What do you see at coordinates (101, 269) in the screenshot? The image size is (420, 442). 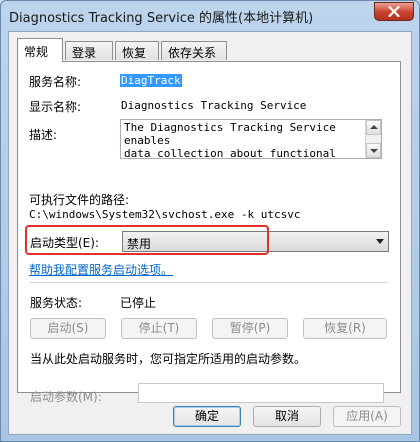 I see `help-link: 帮助我配置服务启动选项。` at bounding box center [101, 269].